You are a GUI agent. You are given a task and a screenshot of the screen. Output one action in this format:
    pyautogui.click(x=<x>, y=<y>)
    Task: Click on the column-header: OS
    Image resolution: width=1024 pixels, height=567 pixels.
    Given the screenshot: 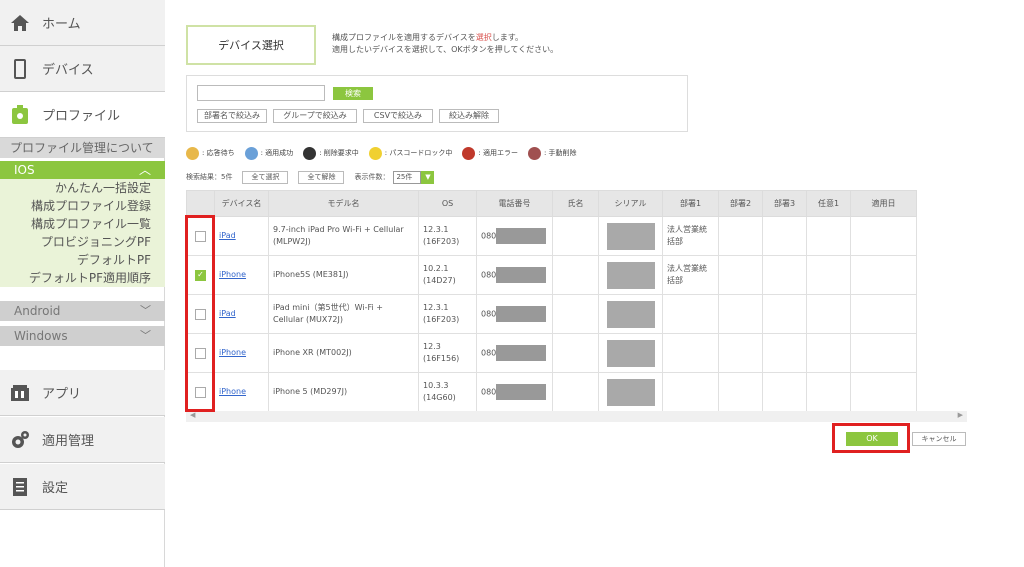 What is the action you would take?
    pyautogui.click(x=447, y=203)
    